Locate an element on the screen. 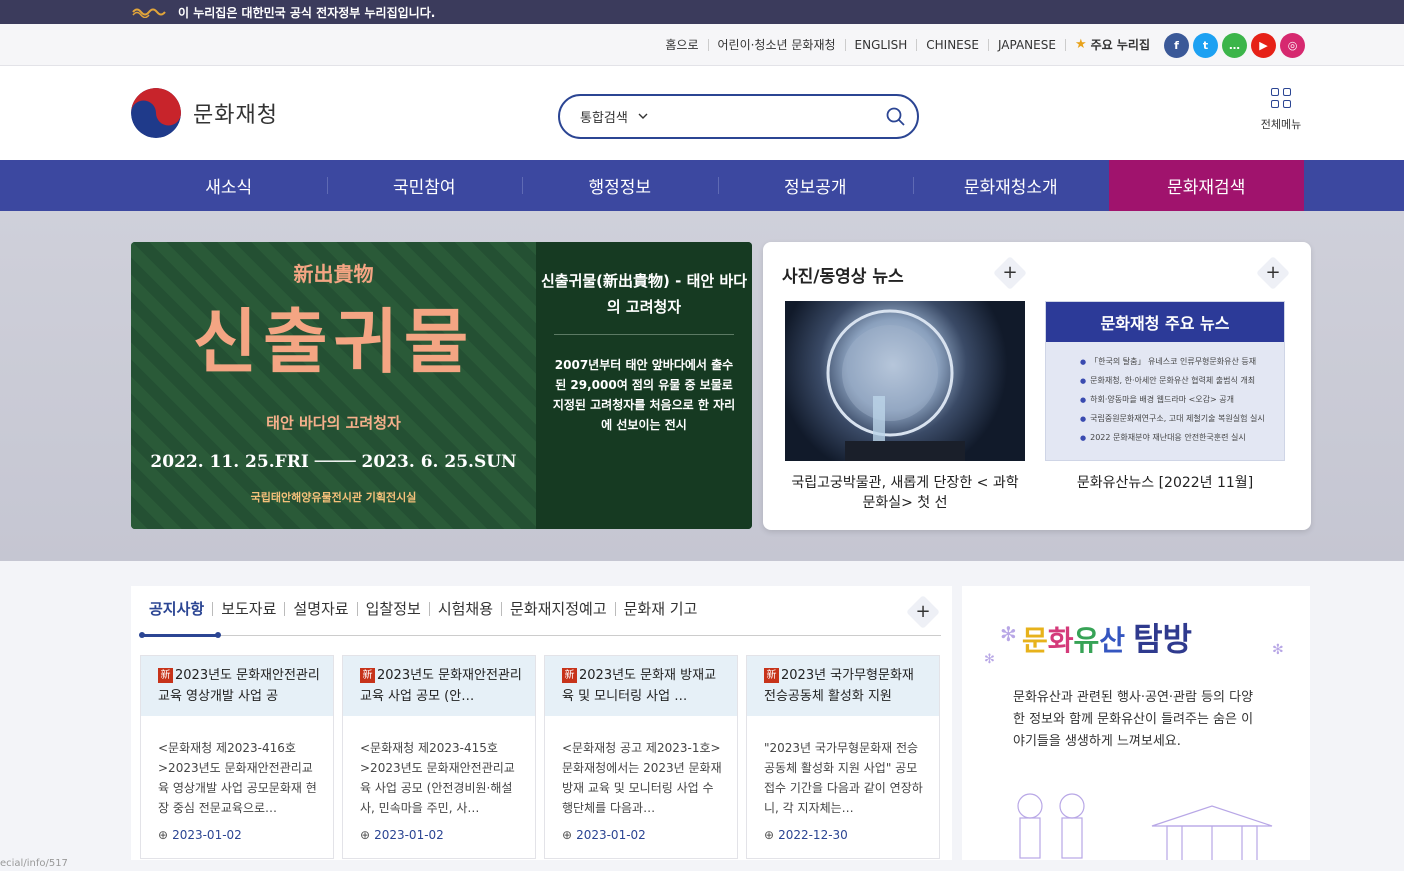 The height and width of the screenshot is (871, 1404). science-hall-photo is located at coordinates (905, 381).